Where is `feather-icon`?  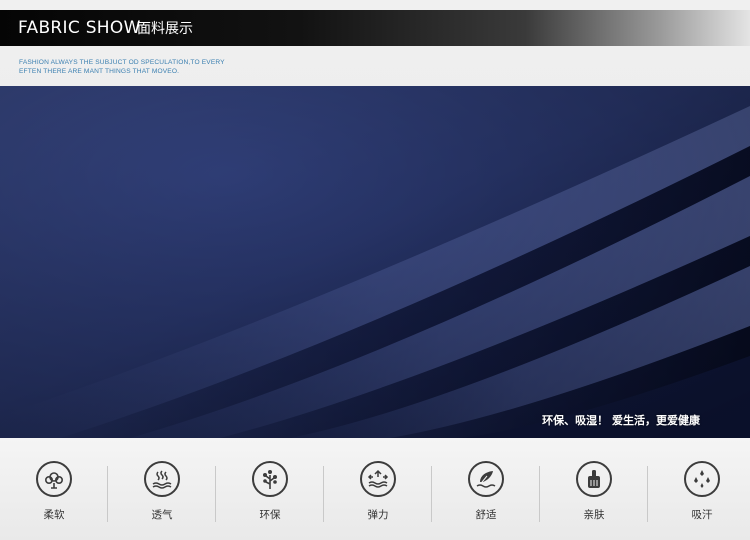 feather-icon is located at coordinates (486, 479).